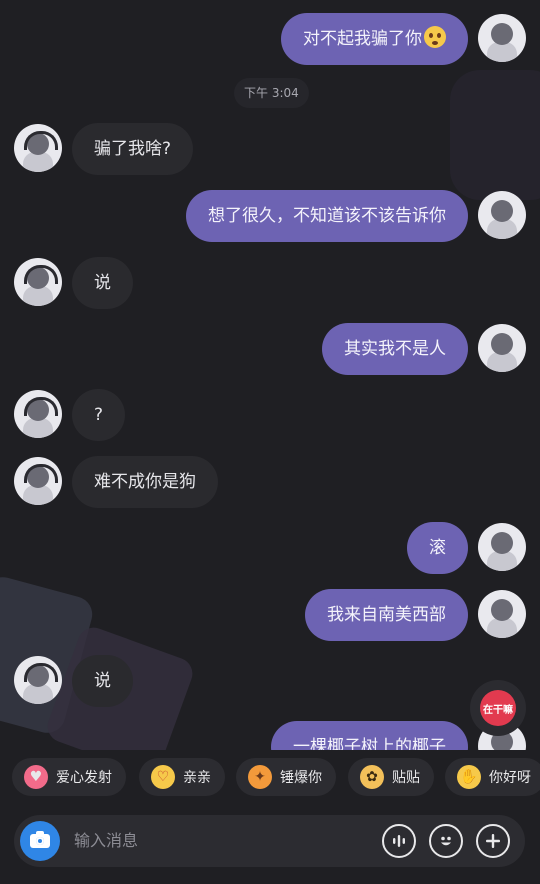 The image size is (540, 884). I want to click on message-row: ?, so click(270, 414).